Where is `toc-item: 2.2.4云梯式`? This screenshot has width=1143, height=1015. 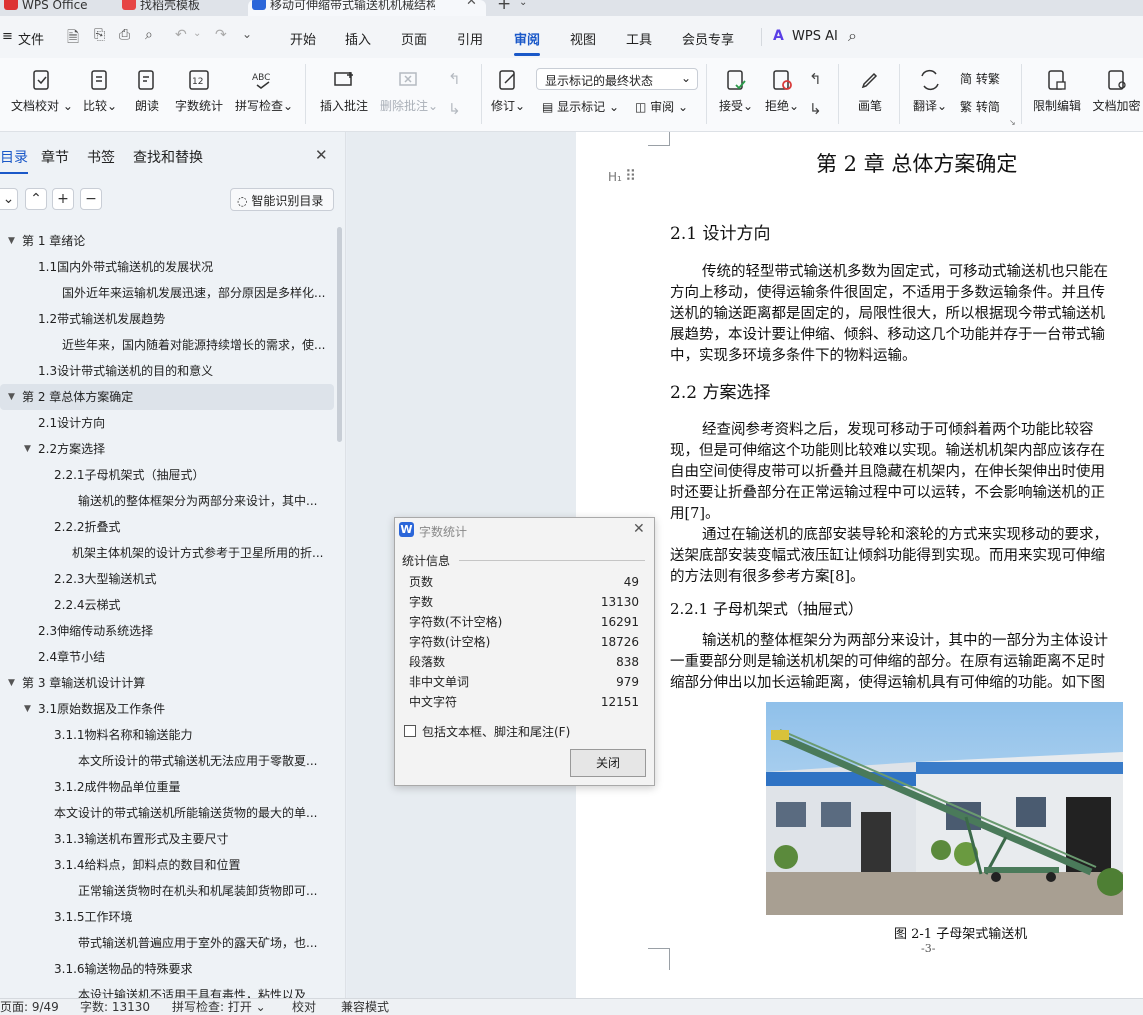
toc-item: 2.2.4云梯式 is located at coordinates (167, 605).